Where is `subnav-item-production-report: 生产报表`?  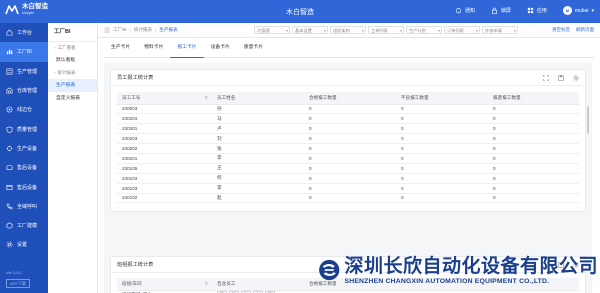
subnav-item-production-report: 生产报表 is located at coordinates (72, 85).